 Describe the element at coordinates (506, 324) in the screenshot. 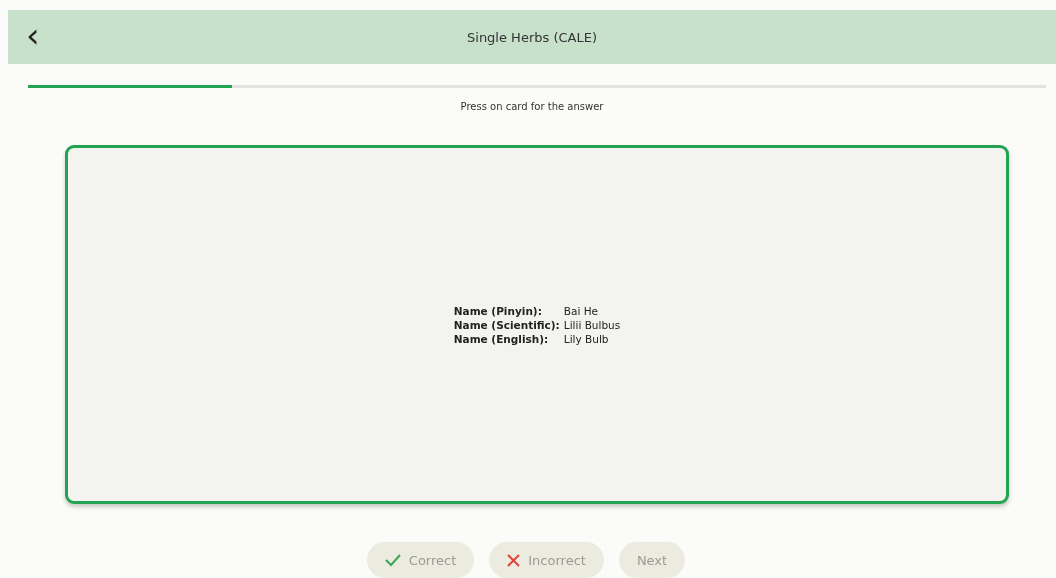

I see `field-label: Name (Scientific):` at that location.